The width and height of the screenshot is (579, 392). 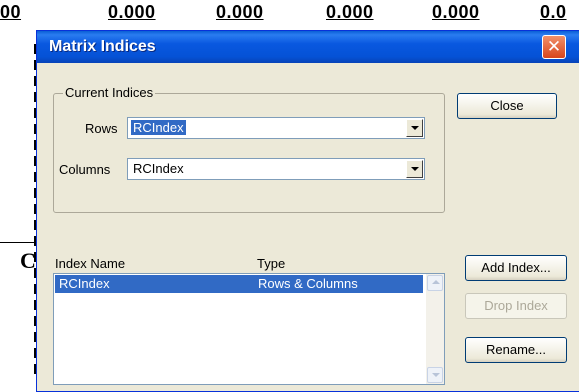 I want to click on close-icon: ✕, so click(x=554, y=47).